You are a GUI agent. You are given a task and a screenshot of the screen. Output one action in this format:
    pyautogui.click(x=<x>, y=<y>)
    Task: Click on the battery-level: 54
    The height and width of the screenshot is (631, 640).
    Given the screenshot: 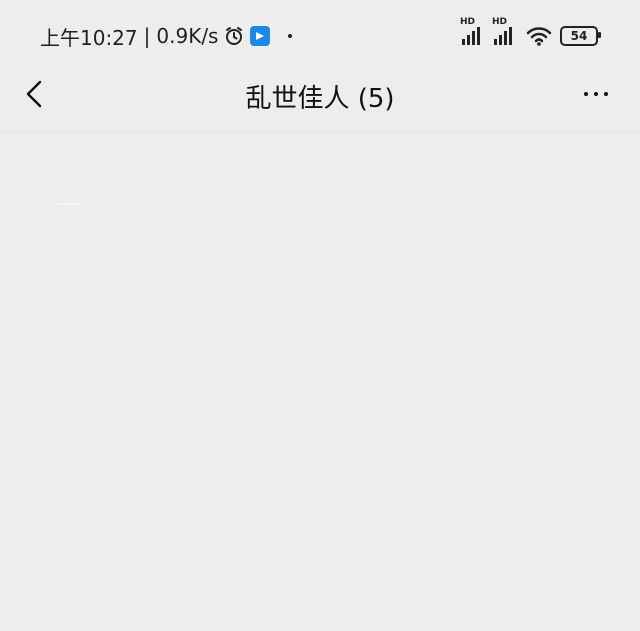 What is the action you would take?
    pyautogui.click(x=579, y=36)
    